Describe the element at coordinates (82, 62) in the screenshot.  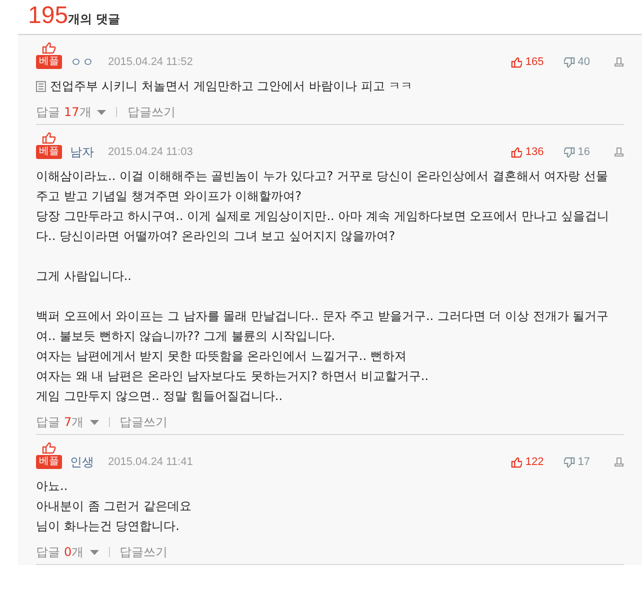
I see `author-name: ㅇㅇ` at that location.